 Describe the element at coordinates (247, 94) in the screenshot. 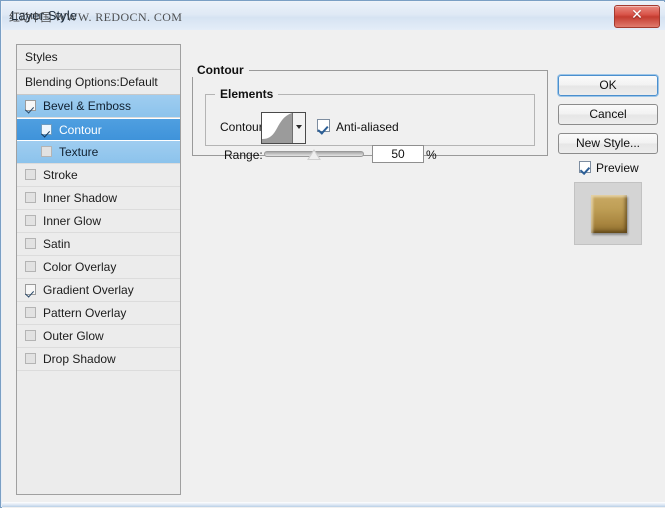

I see `elements-group-title: Elements` at that location.